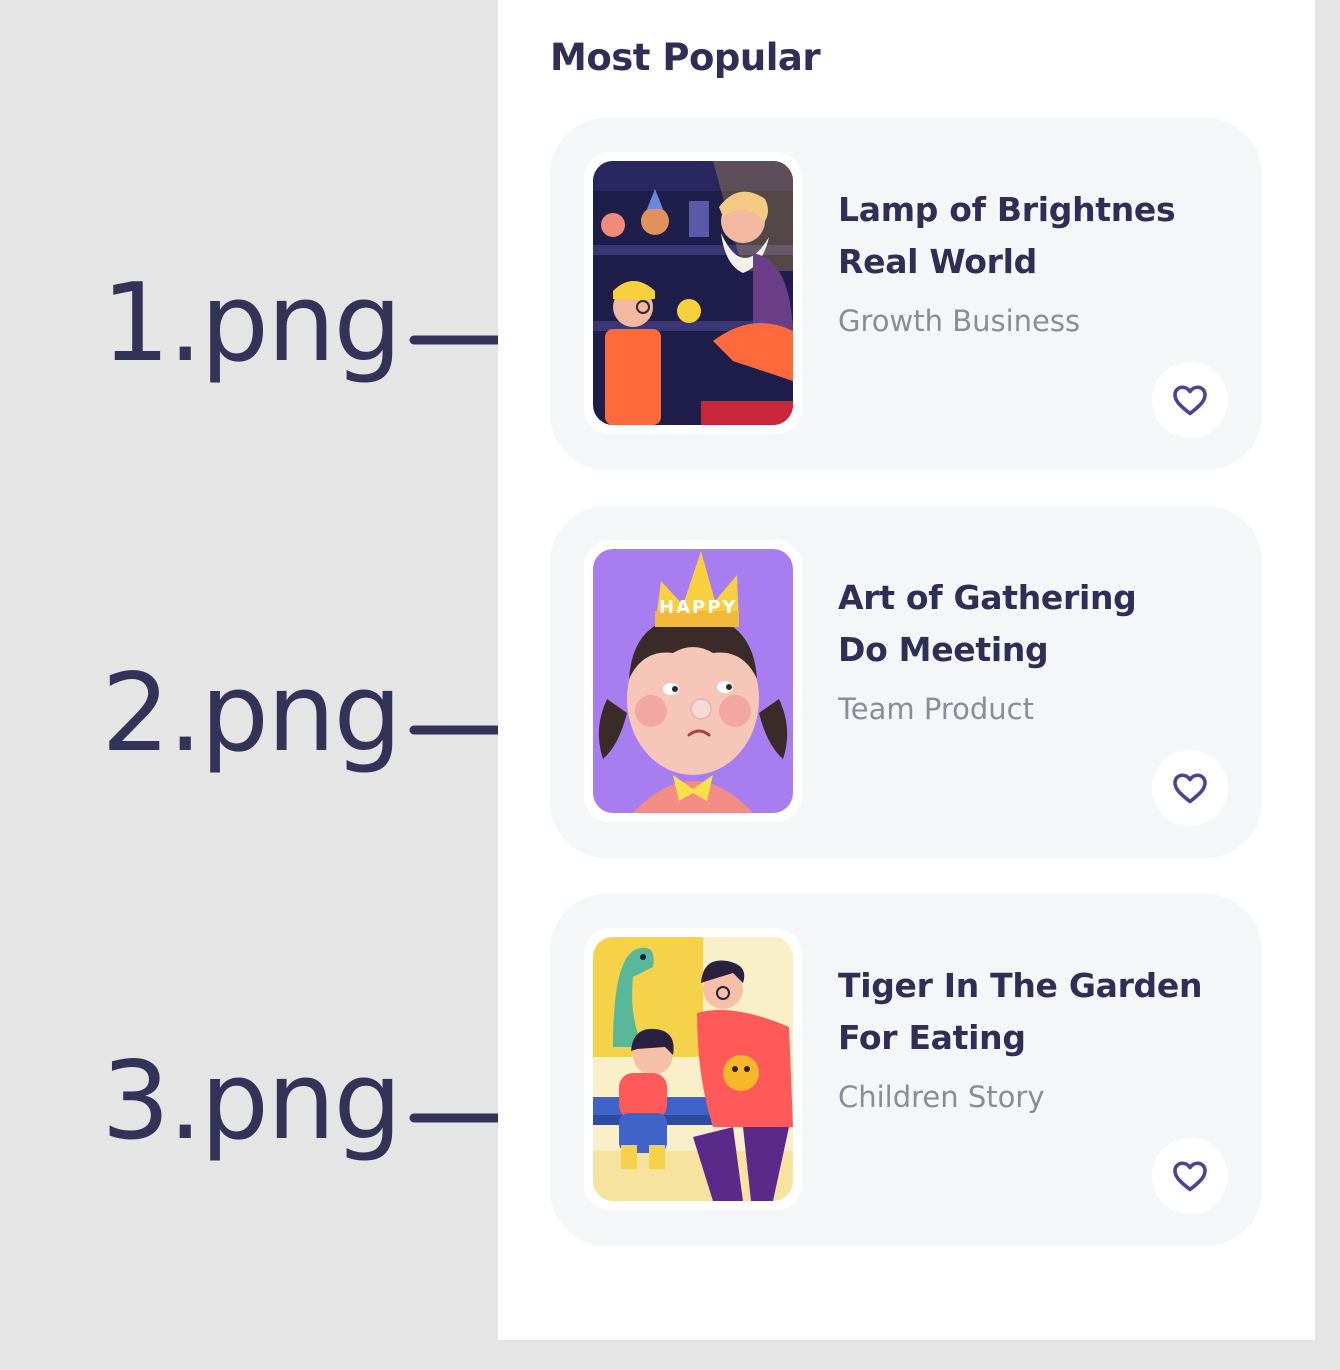 The height and width of the screenshot is (1370, 1340). Describe the element at coordinates (1020, 985) in the screenshot. I see `book-title-line: Tiger In The Garden` at that location.